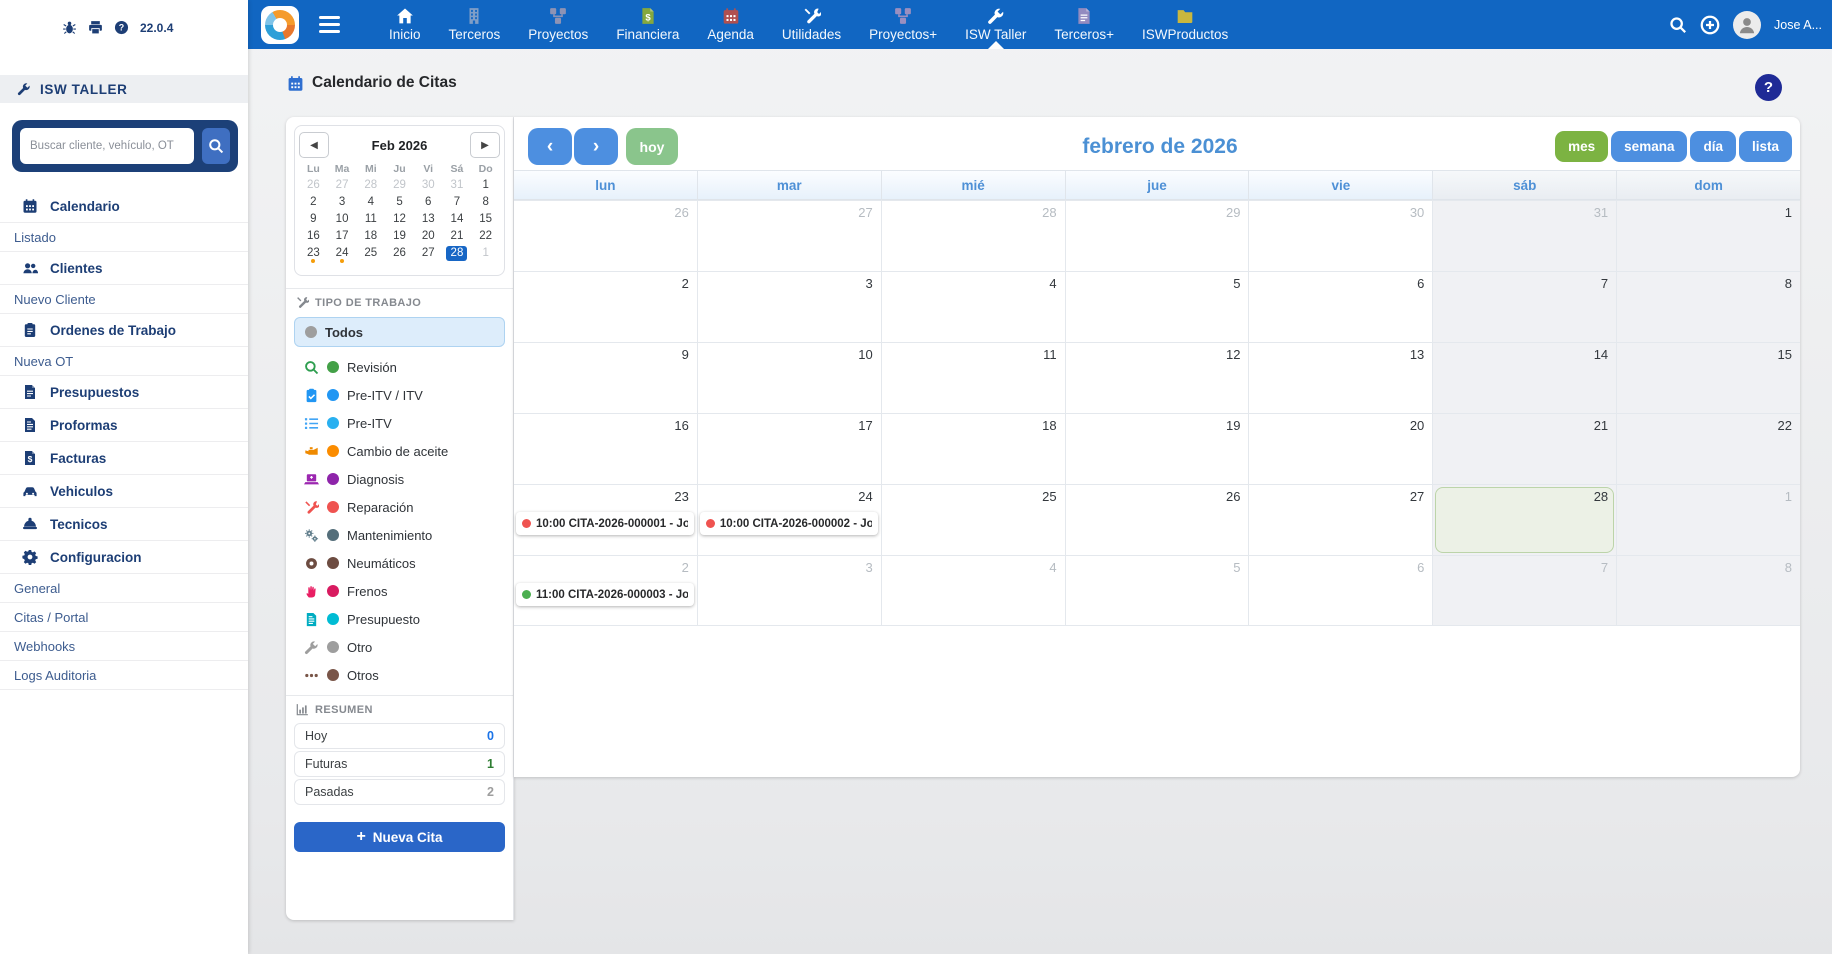  What do you see at coordinates (903, 24) in the screenshot?
I see `nav-item-proyectos: Proyectos+` at bounding box center [903, 24].